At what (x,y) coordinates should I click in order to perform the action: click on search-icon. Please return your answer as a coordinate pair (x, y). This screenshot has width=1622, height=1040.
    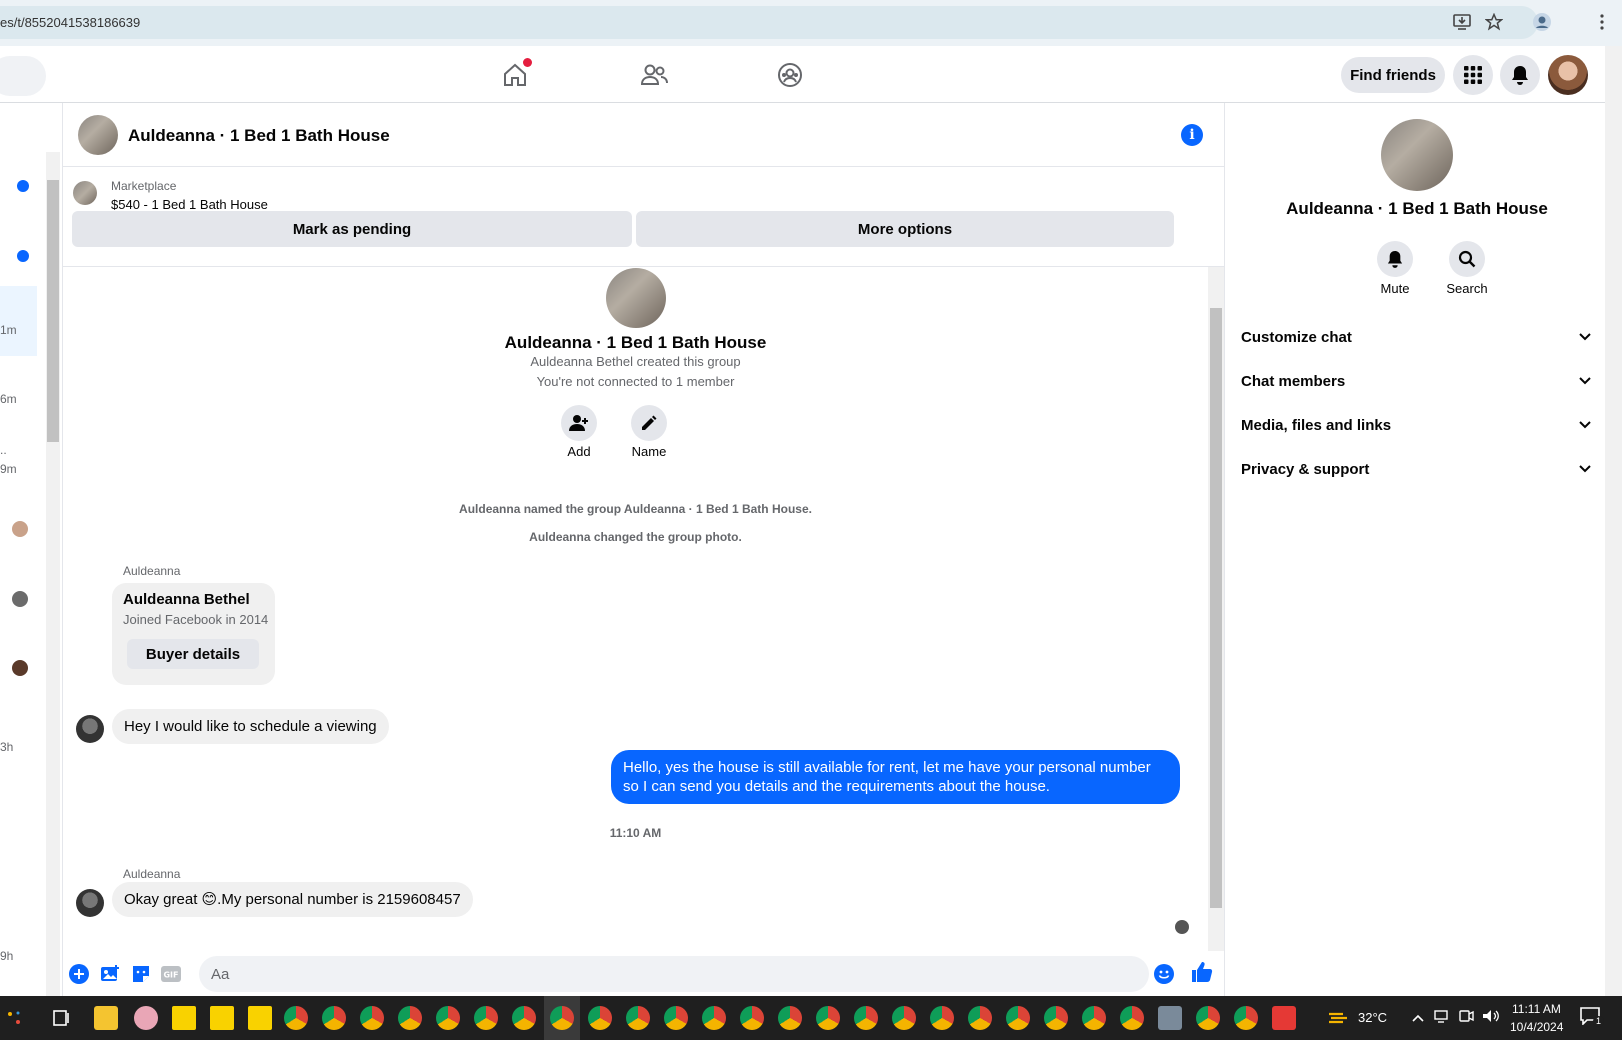
    Looking at the image, I should click on (1467, 259).